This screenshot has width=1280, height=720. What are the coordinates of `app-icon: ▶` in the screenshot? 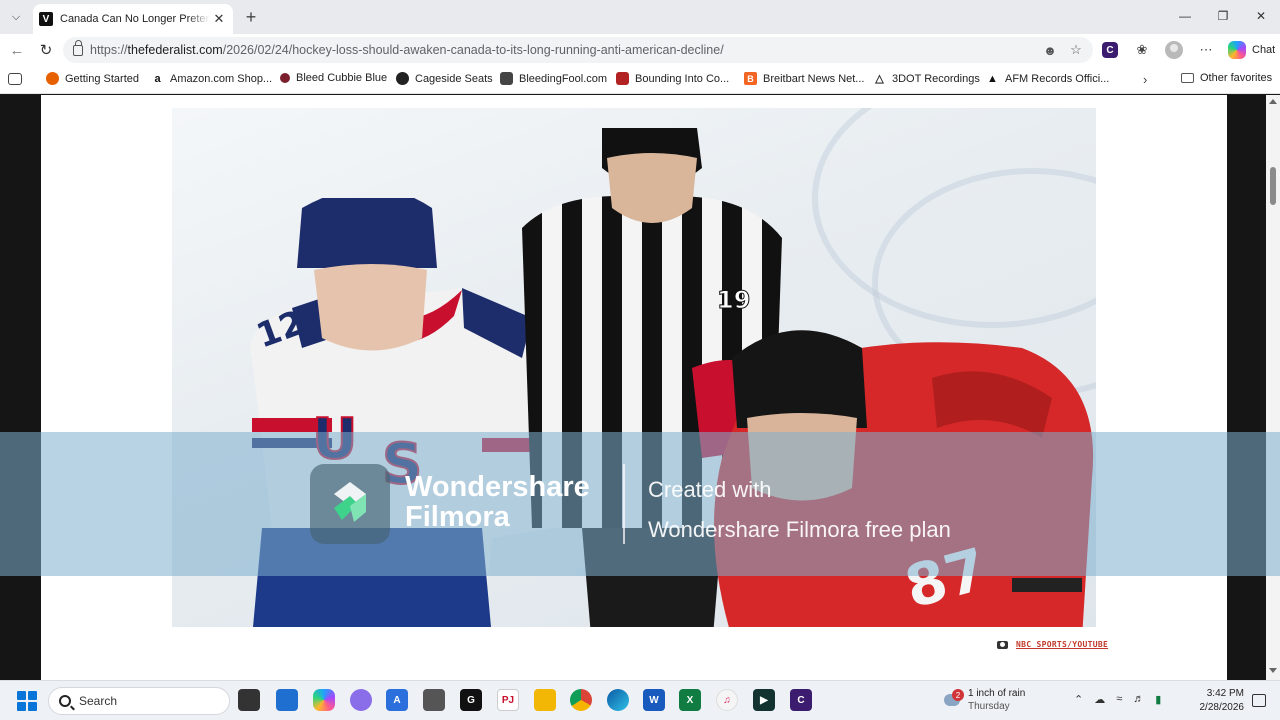 It's located at (764, 700).